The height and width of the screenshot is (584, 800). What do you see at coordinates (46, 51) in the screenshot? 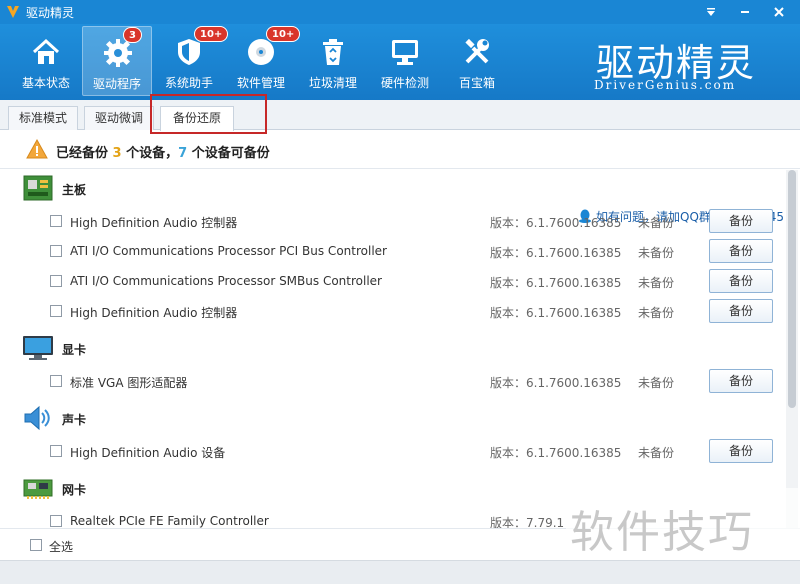
I see `home-icon` at bounding box center [46, 51].